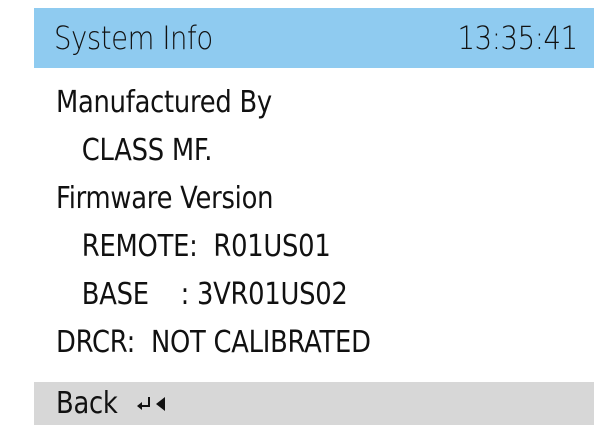  Describe the element at coordinates (133, 38) in the screenshot. I see `page-title: System Info` at that location.